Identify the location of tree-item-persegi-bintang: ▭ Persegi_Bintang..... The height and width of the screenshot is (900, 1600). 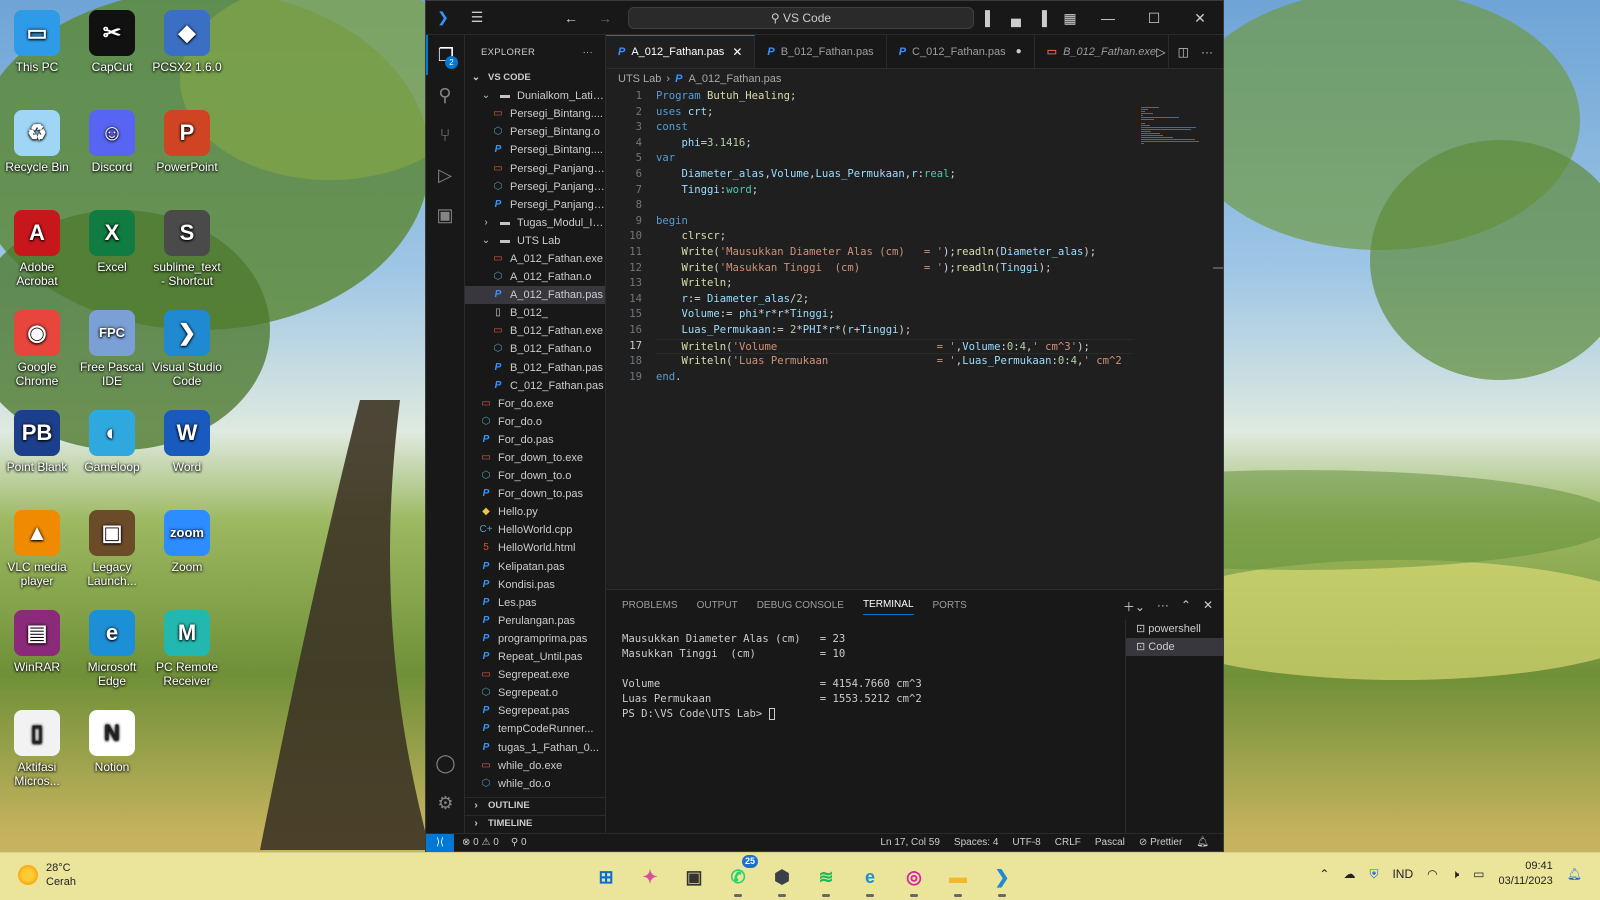
(535, 114).